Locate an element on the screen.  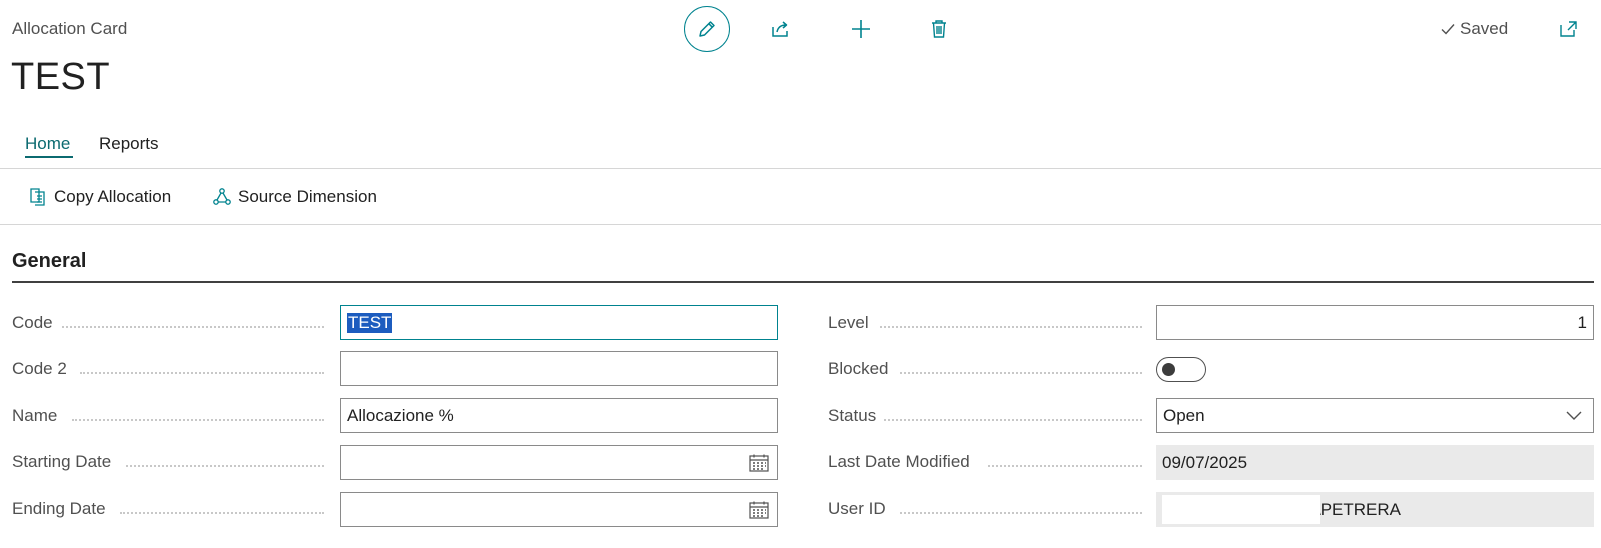
blocked-label: Blocked is located at coordinates (858, 369).